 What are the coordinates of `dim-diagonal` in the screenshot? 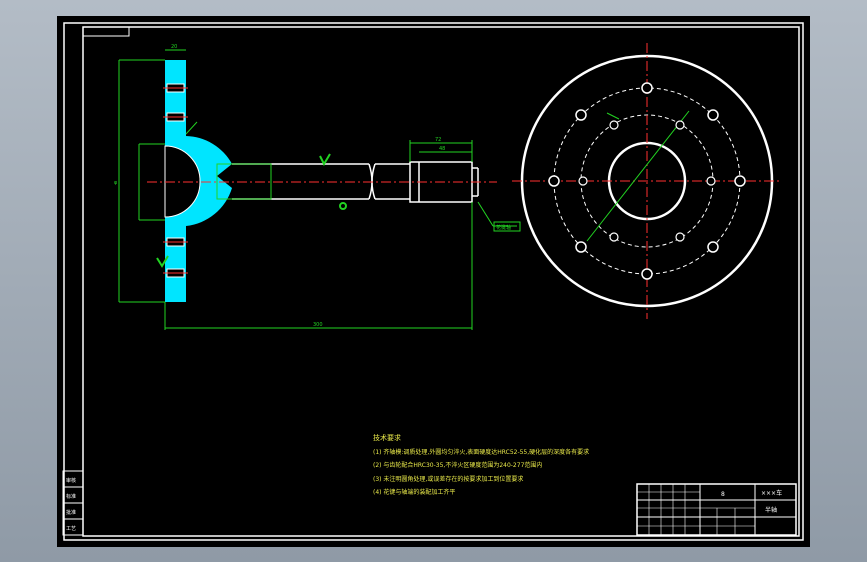 It's located at (638, 176).